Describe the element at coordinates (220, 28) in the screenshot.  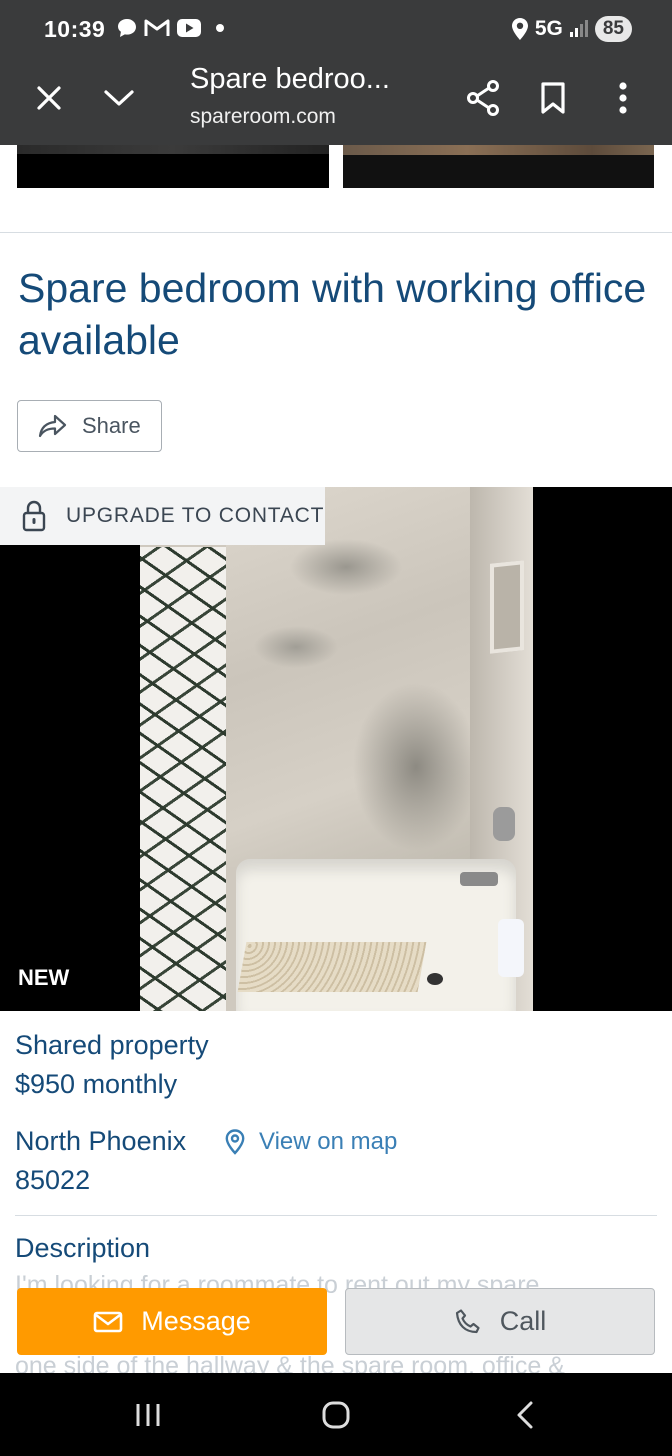
I see `more-notifications-dot` at that location.